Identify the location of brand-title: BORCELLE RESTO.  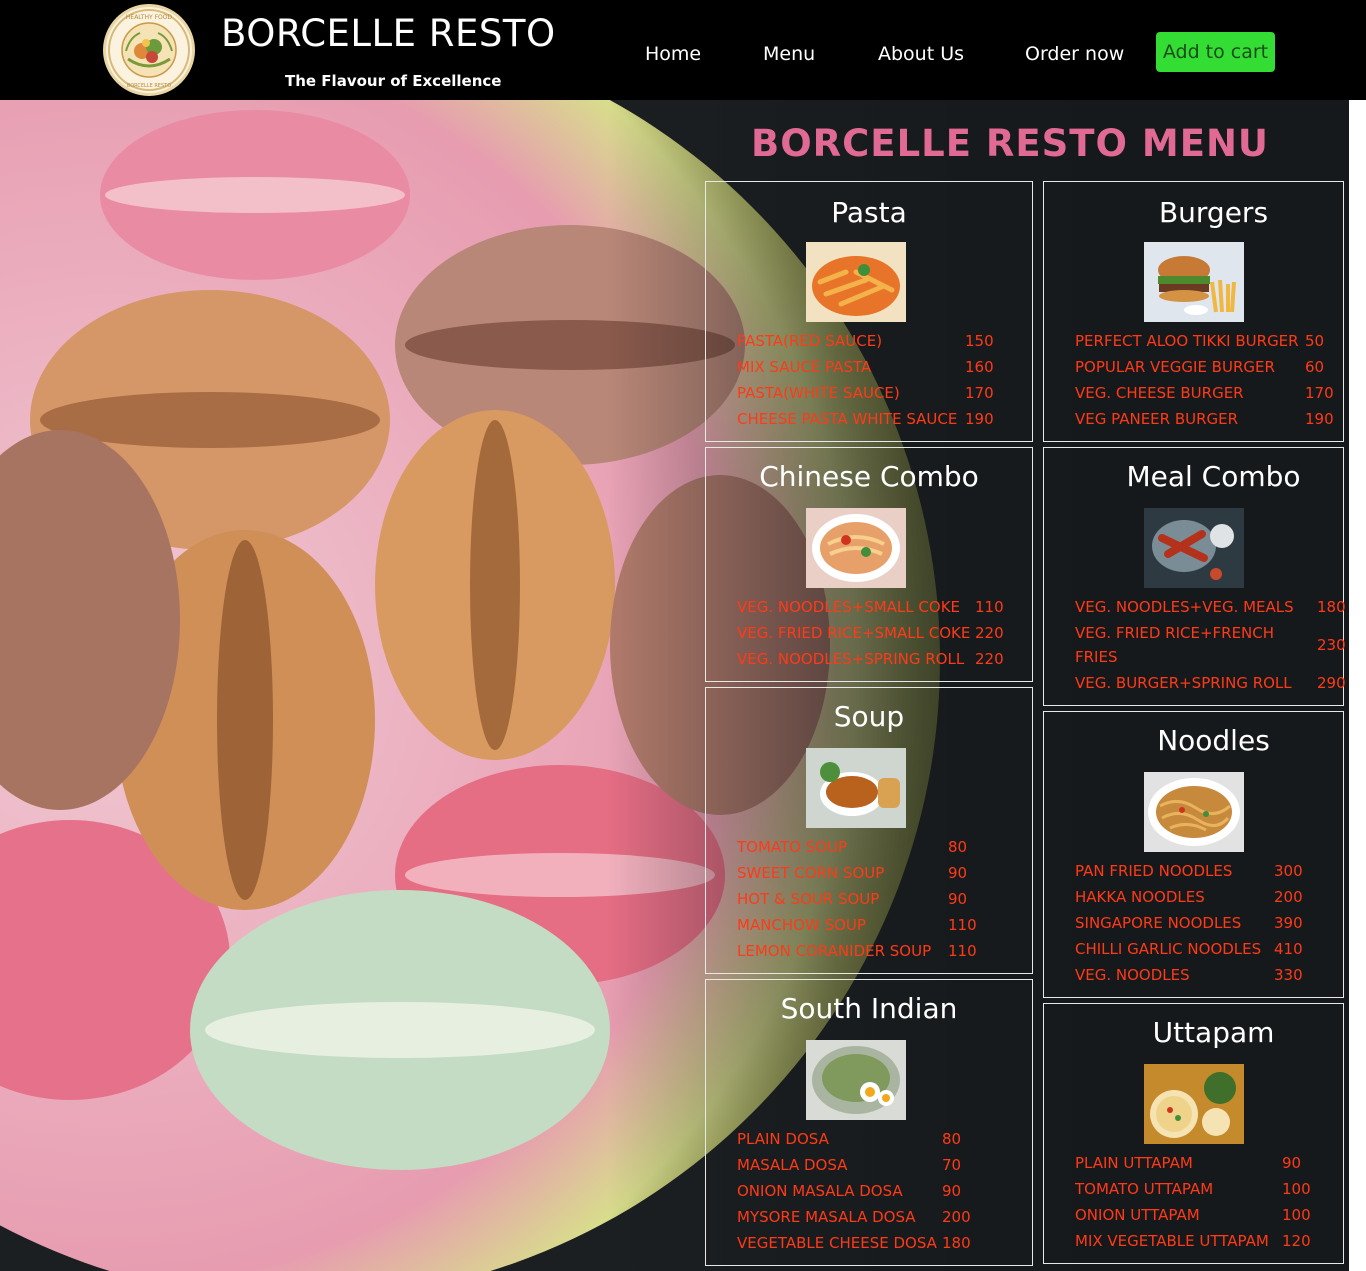
(388, 33).